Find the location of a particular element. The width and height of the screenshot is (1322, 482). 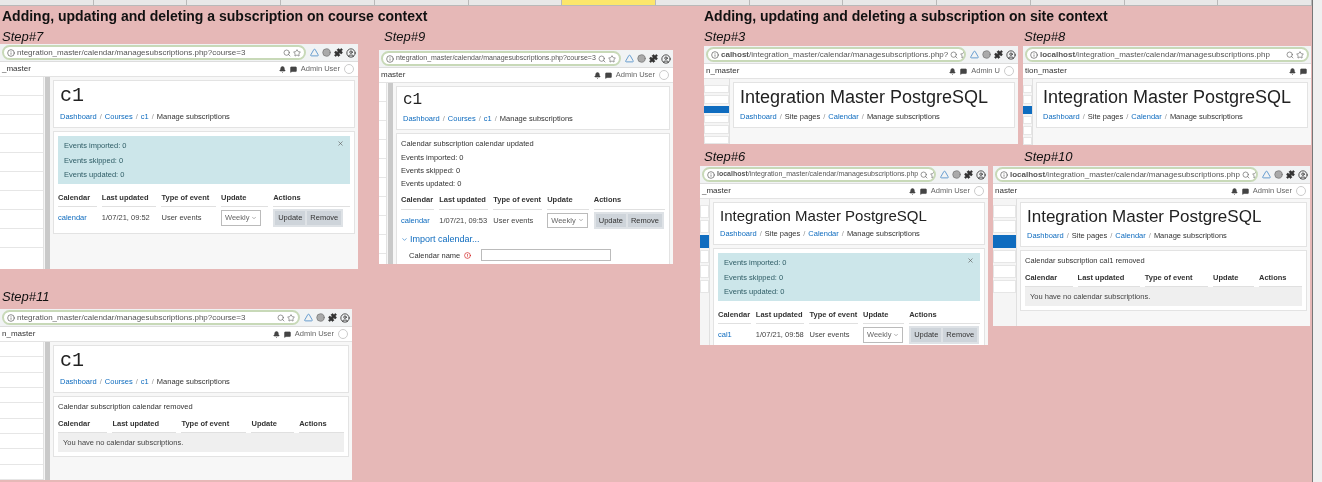

address-bar: calhost/integration_master/calendar/managesubscriptions.php? is located at coordinates (836, 54).